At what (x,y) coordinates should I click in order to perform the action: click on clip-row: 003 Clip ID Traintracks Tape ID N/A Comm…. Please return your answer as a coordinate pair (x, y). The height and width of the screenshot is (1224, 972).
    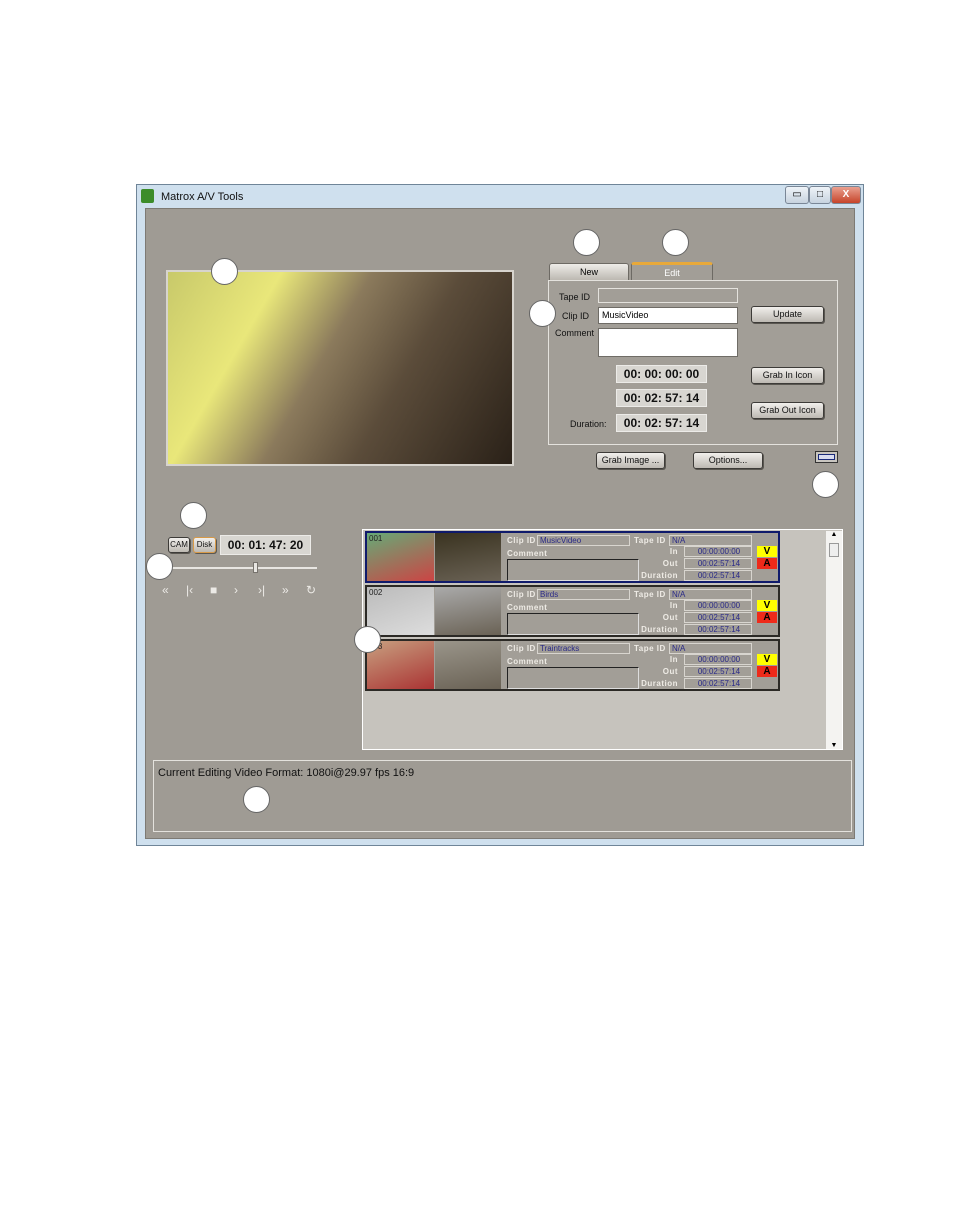
    Looking at the image, I should click on (572, 665).